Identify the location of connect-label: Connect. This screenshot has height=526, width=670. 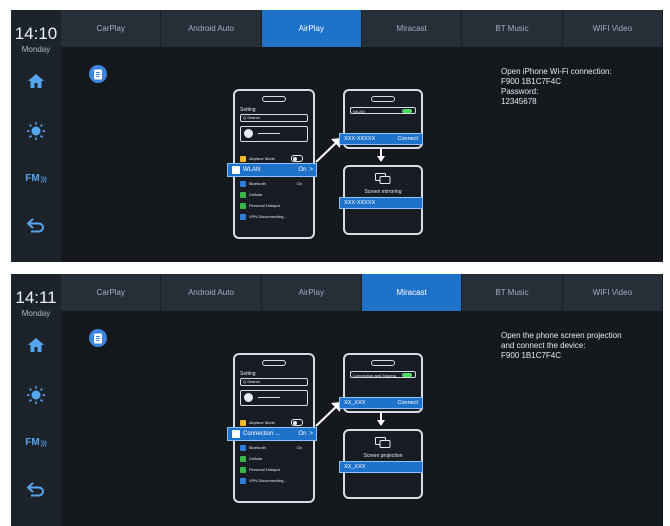
(408, 139).